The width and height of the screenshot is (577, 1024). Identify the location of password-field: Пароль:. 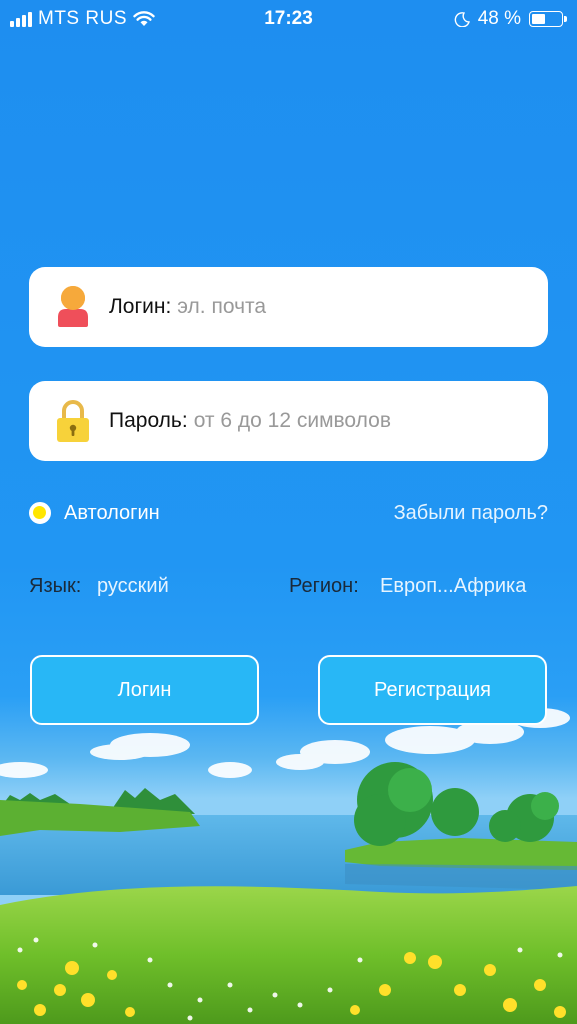
(288, 421).